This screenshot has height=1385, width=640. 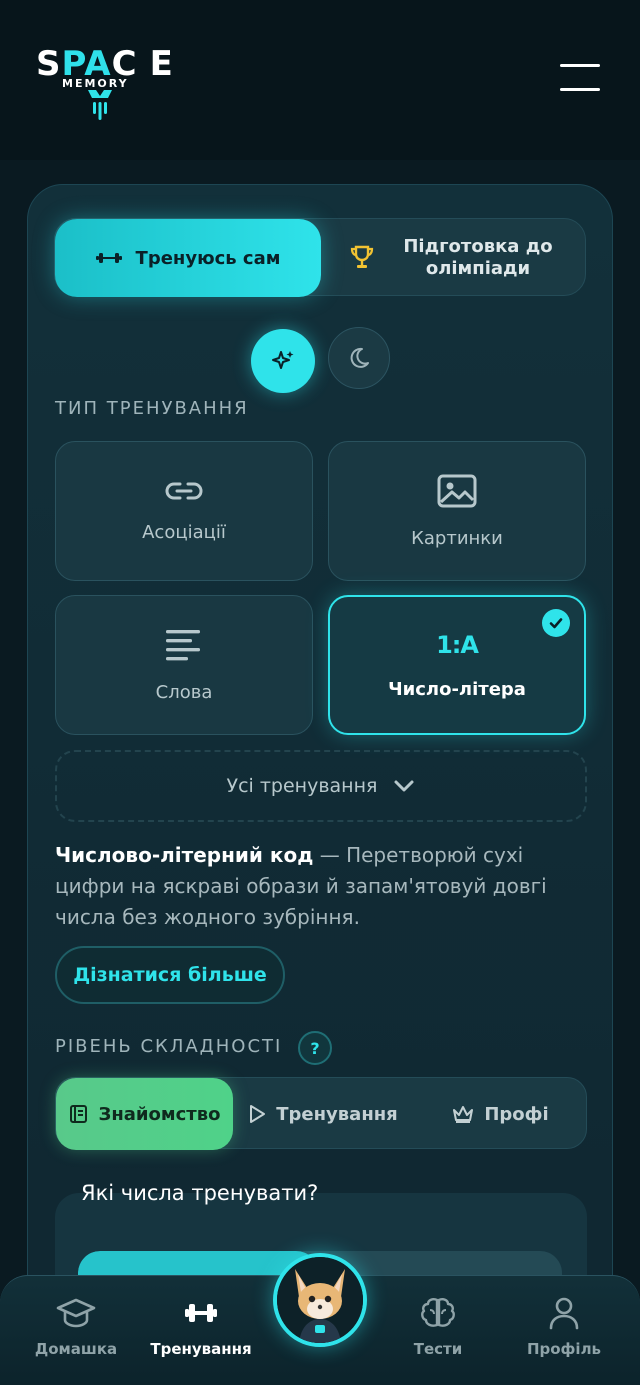 I want to click on description-title: Числово-літерний код, so click(x=184, y=855).